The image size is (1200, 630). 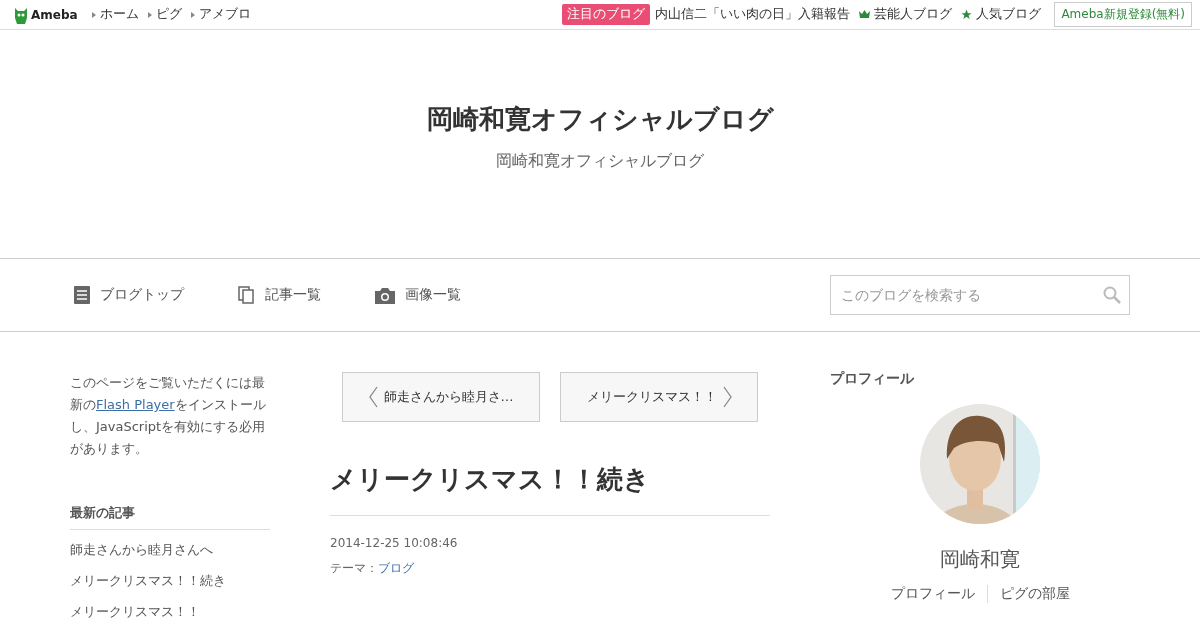 I want to click on star-icon, so click(x=967, y=14).